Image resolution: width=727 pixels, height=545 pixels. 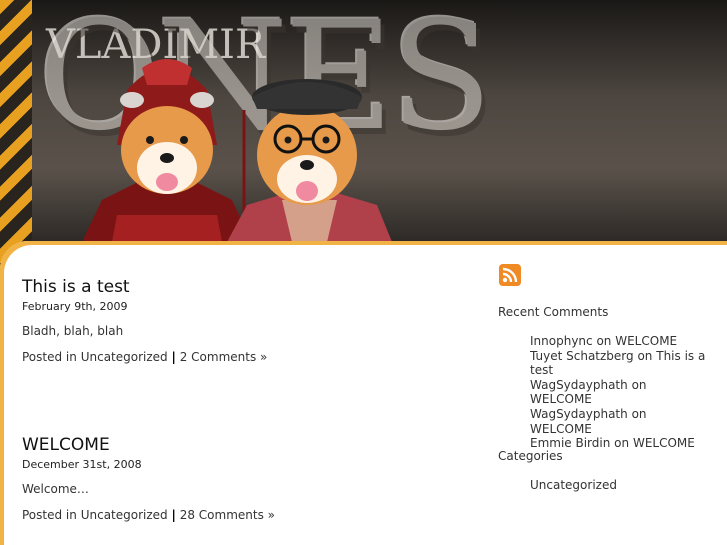 What do you see at coordinates (510, 275) in the screenshot?
I see `rss-feed-icon` at bounding box center [510, 275].